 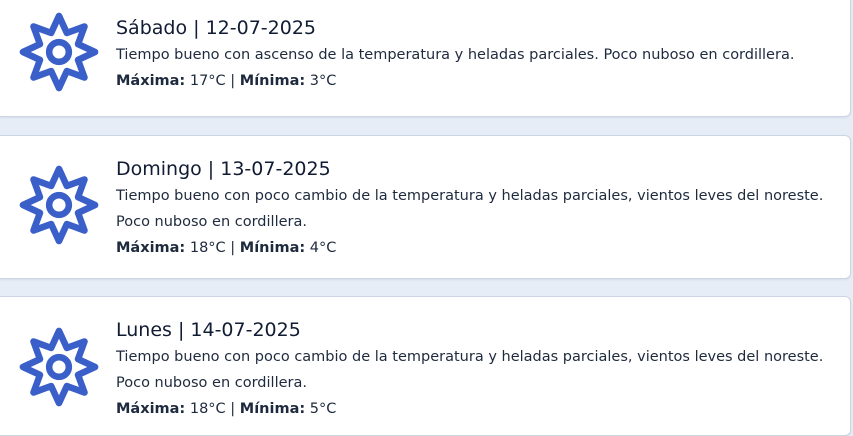 What do you see at coordinates (216, 28) in the screenshot?
I see `forecast-title: Sábado | 12-07-2025` at bounding box center [216, 28].